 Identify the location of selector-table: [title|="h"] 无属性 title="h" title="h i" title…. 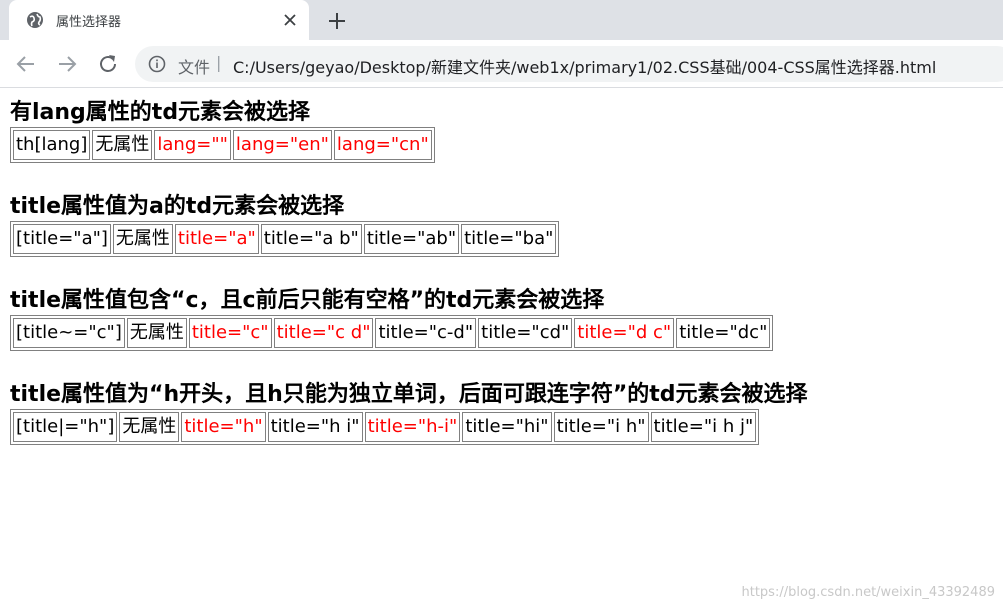
(385, 427).